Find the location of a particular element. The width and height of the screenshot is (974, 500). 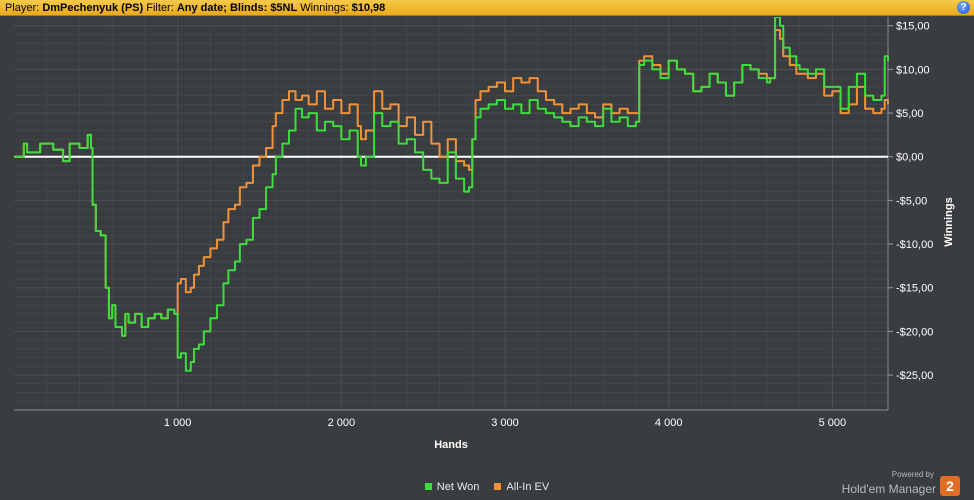

brand-badge-icon: 2 is located at coordinates (950, 486).